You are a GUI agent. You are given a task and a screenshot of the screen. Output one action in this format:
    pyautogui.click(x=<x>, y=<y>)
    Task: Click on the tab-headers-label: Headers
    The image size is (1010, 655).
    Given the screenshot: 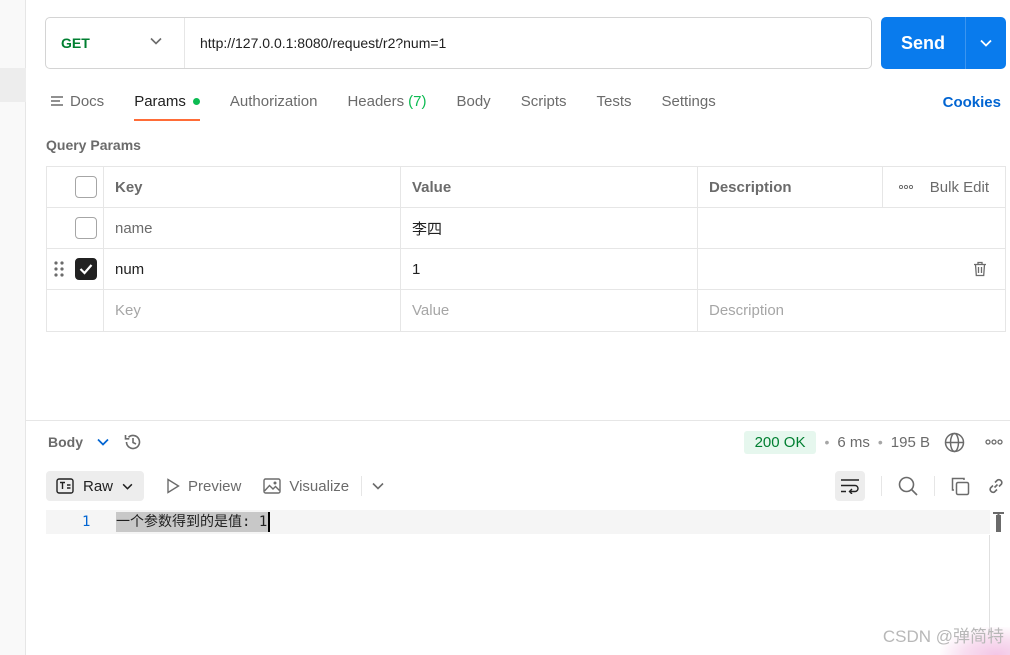 What is the action you would take?
    pyautogui.click(x=376, y=101)
    